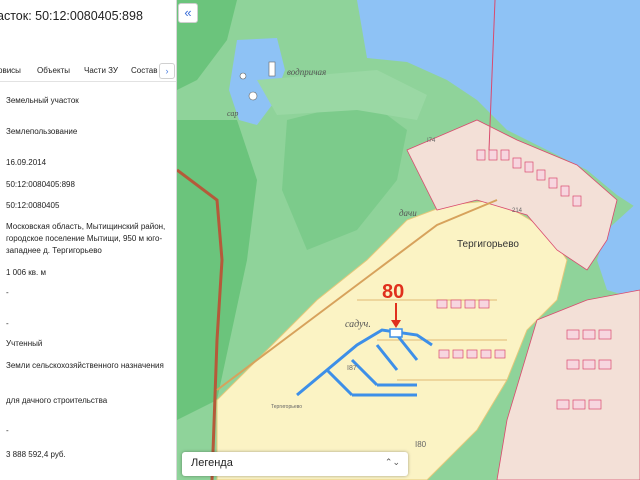 The width and height of the screenshot is (640, 480). What do you see at coordinates (212, 463) in the screenshot?
I see `legend-label: Легенда` at bounding box center [212, 463].